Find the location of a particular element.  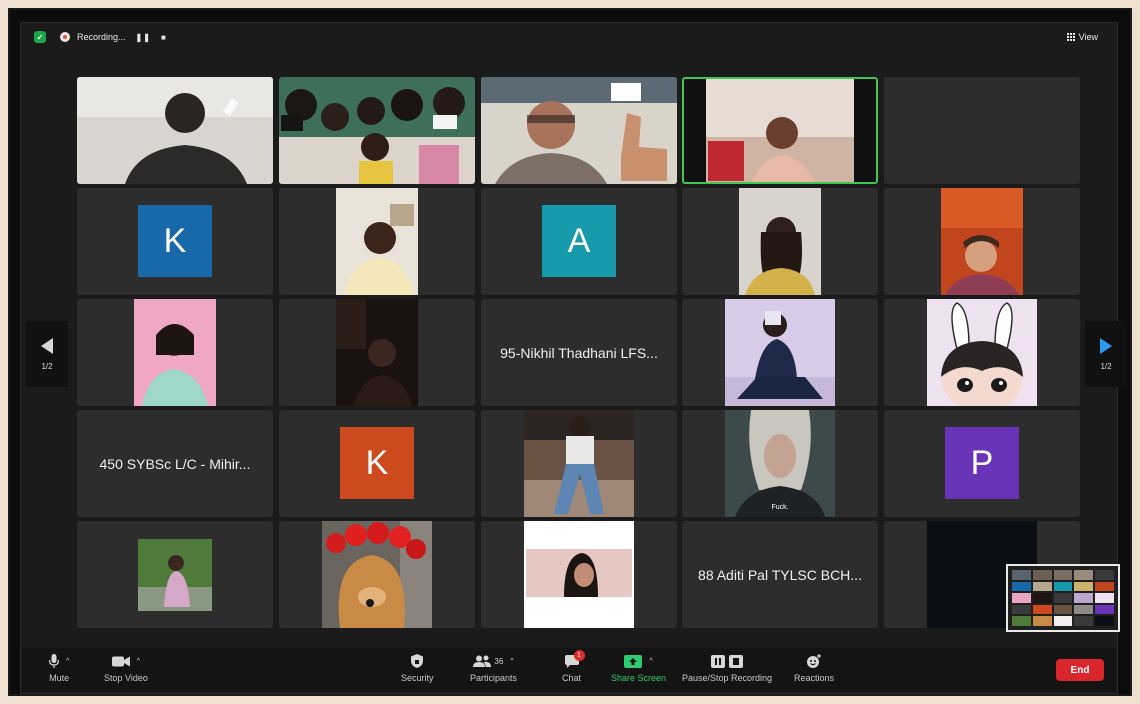

pause-stop-recording-button: Pause/Stop Recording is located at coordinates (727, 668).